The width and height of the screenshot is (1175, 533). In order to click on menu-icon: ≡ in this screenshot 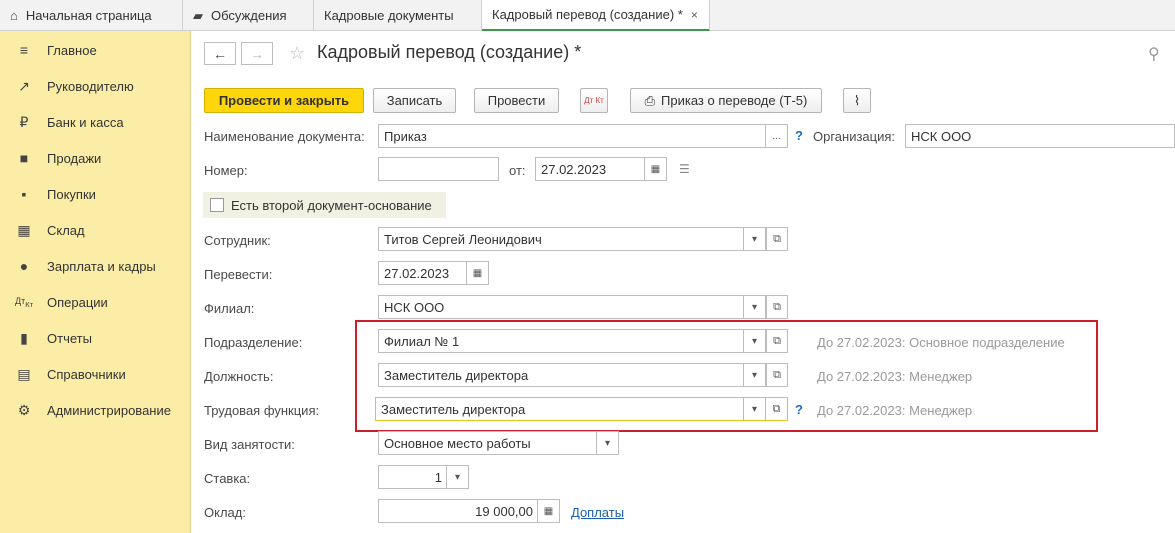, I will do `click(24, 50)`.